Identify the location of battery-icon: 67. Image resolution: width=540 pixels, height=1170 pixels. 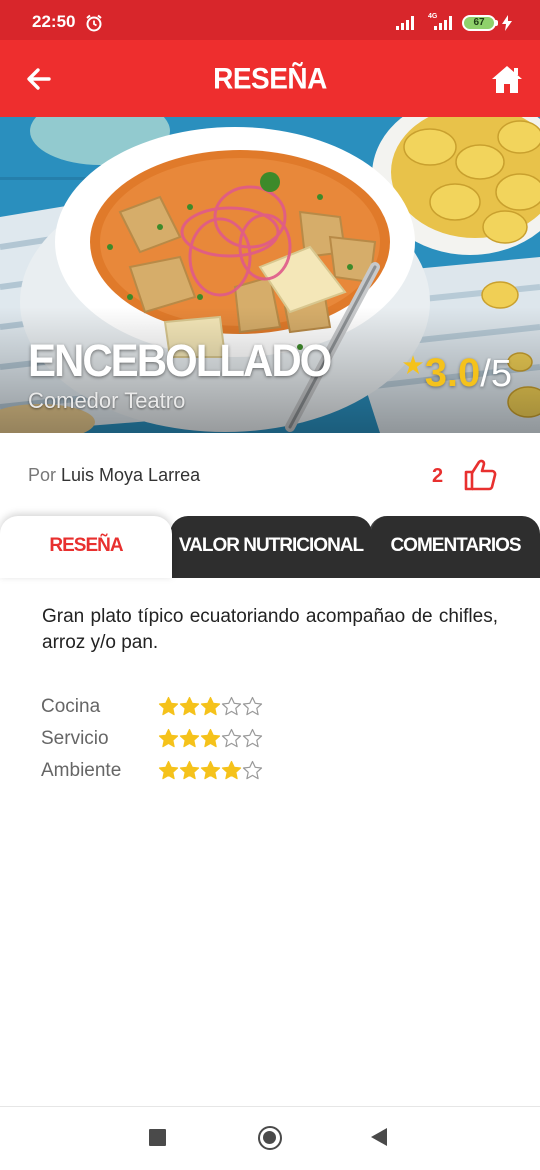
(479, 23).